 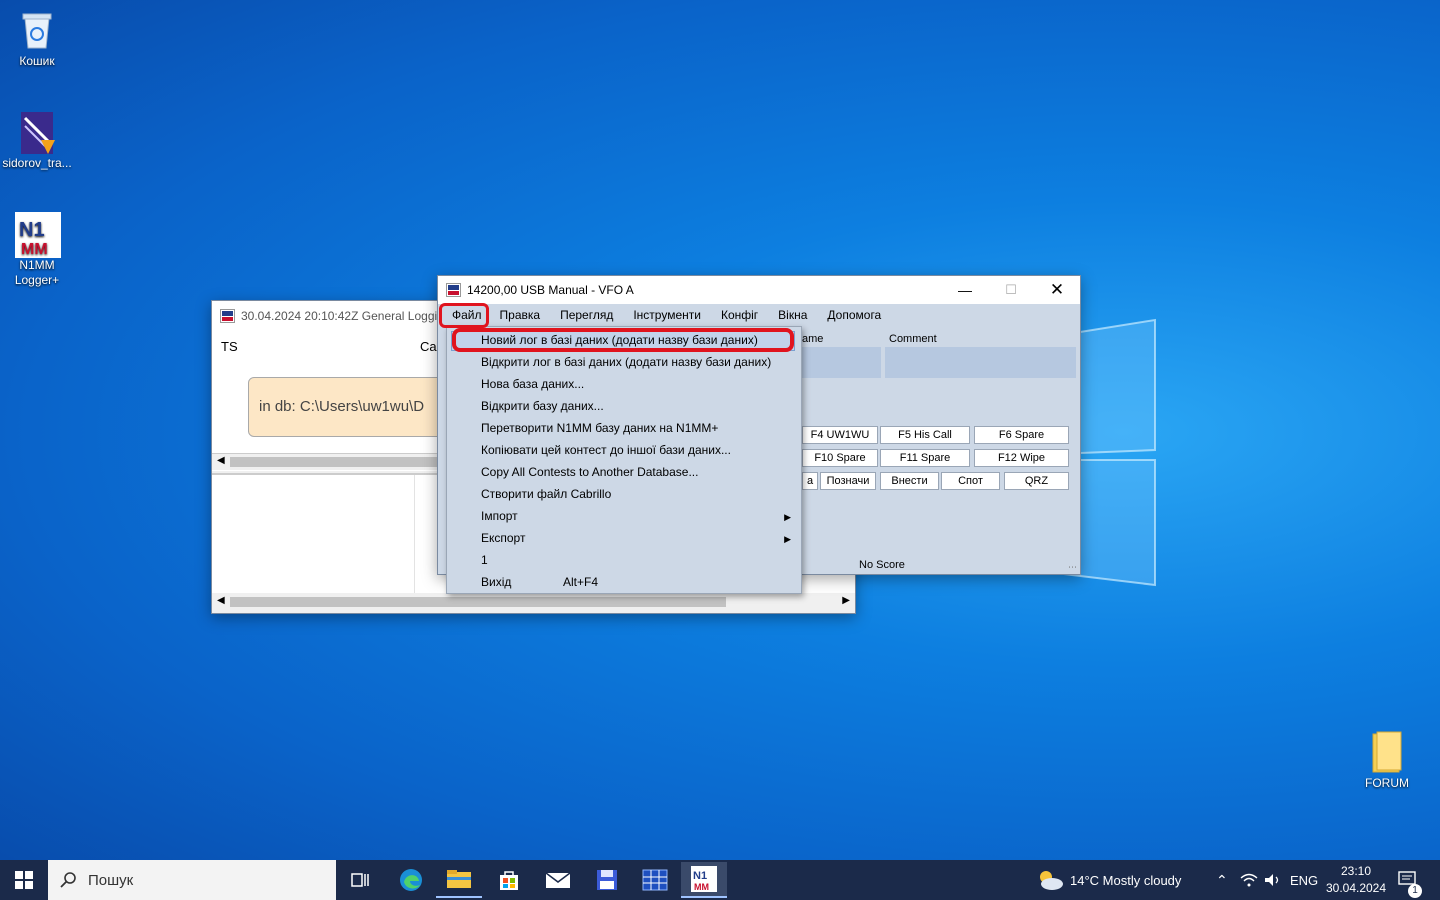 What do you see at coordinates (925, 458) in the screenshot?
I see `fkey-f11: F11 Spare` at bounding box center [925, 458].